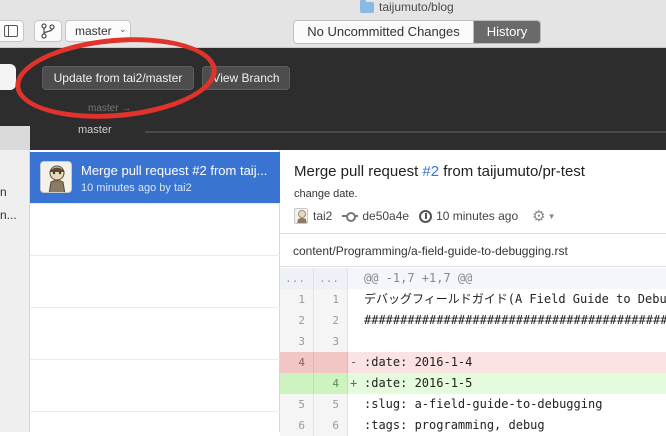 This screenshot has width=666, height=436. I want to click on new-line-number: 3, so click(331, 341).